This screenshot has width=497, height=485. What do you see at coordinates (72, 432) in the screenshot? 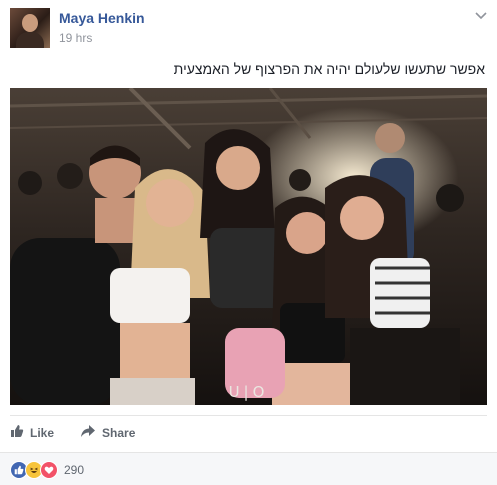
I see `post-actions: Like Share` at bounding box center [72, 432].